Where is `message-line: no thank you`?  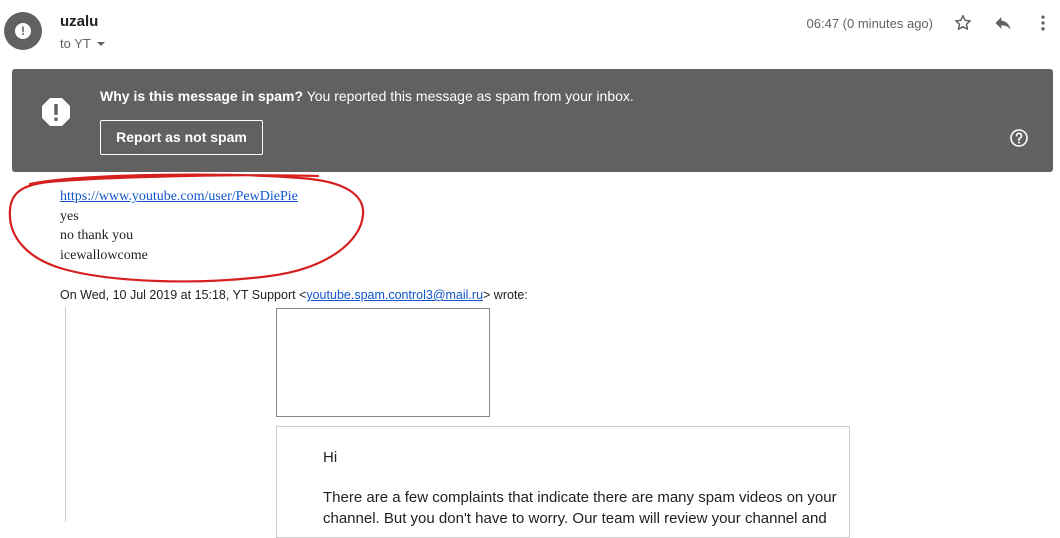
message-line: no thank you is located at coordinates (97, 235).